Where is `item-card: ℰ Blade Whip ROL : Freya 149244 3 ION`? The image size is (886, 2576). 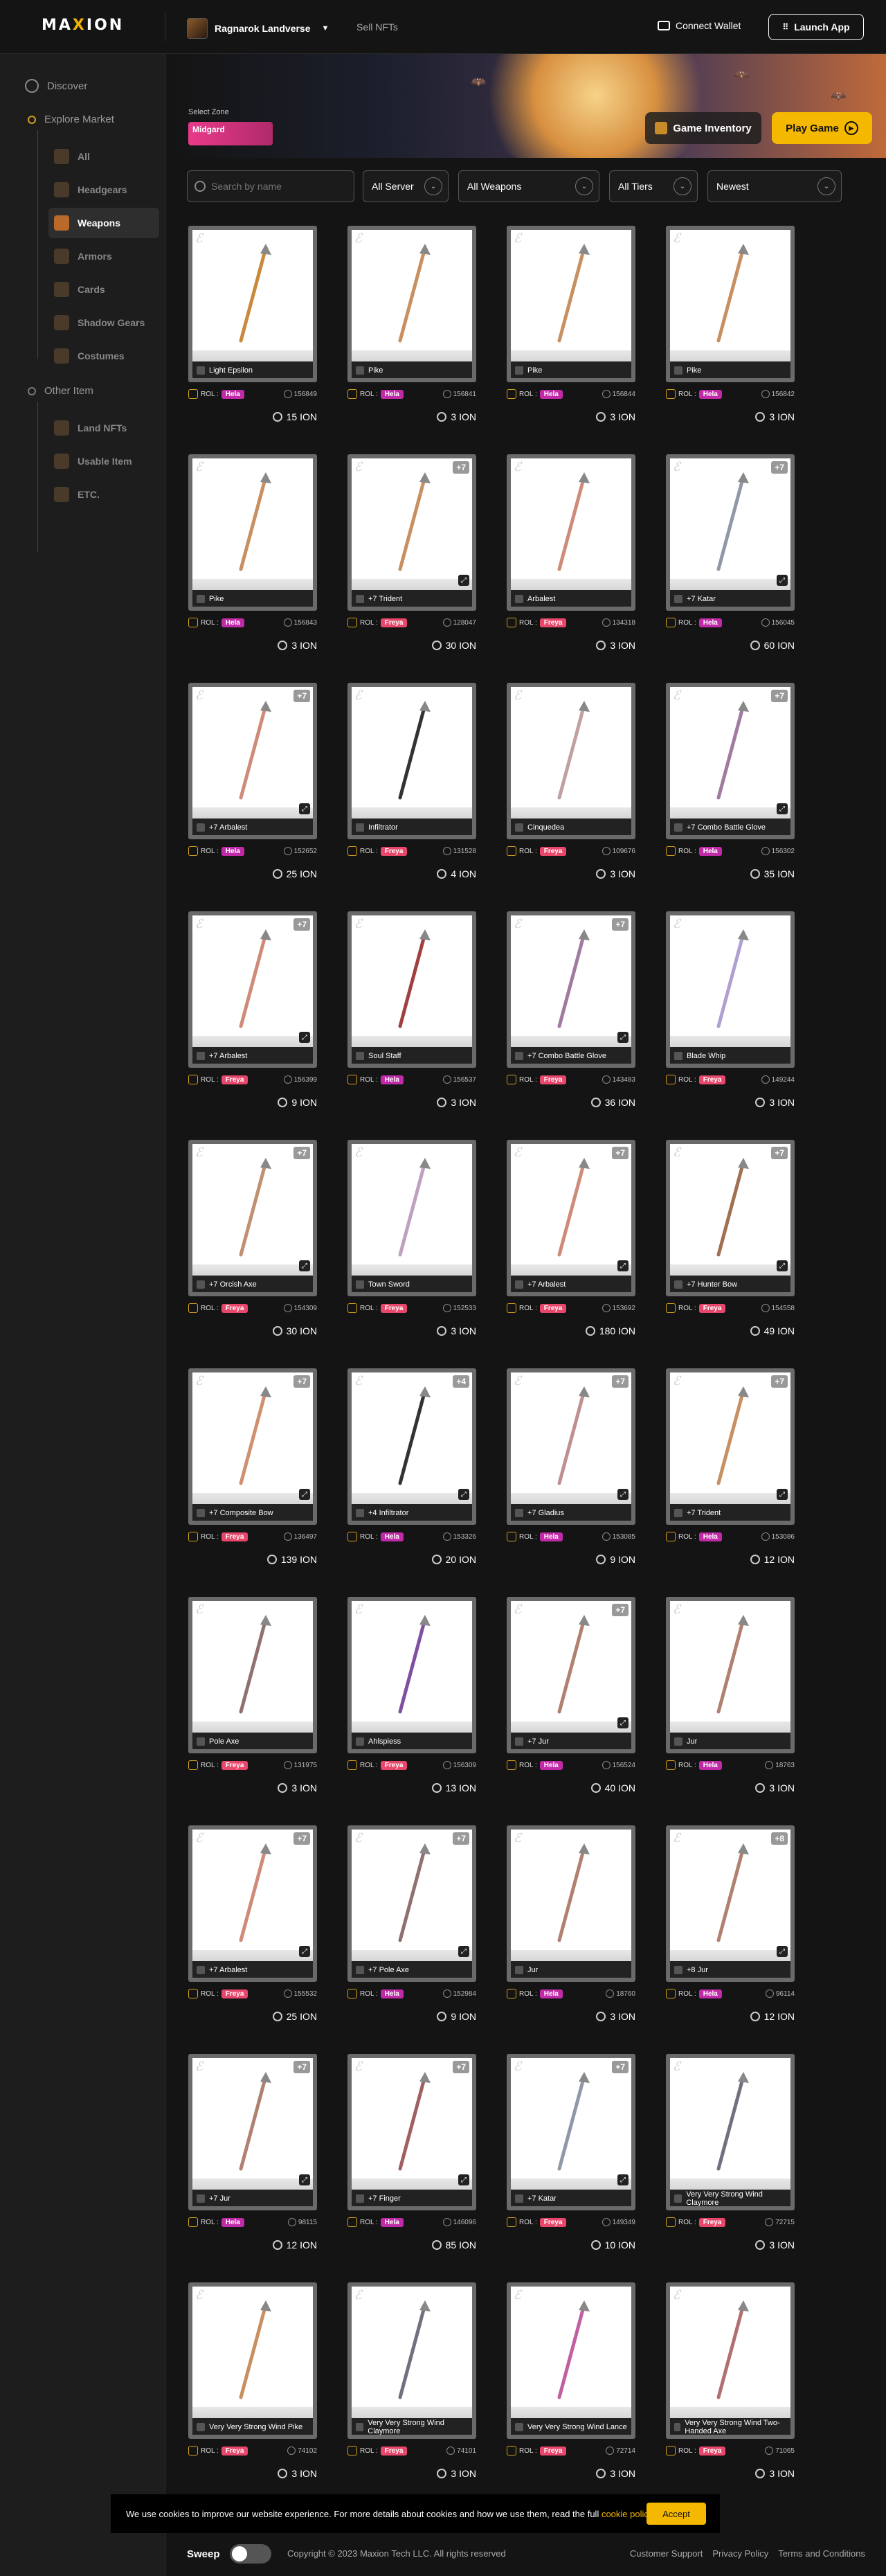
item-card: ℰ Blade Whip ROL : Freya 149244 3 ION is located at coordinates (730, 1022).